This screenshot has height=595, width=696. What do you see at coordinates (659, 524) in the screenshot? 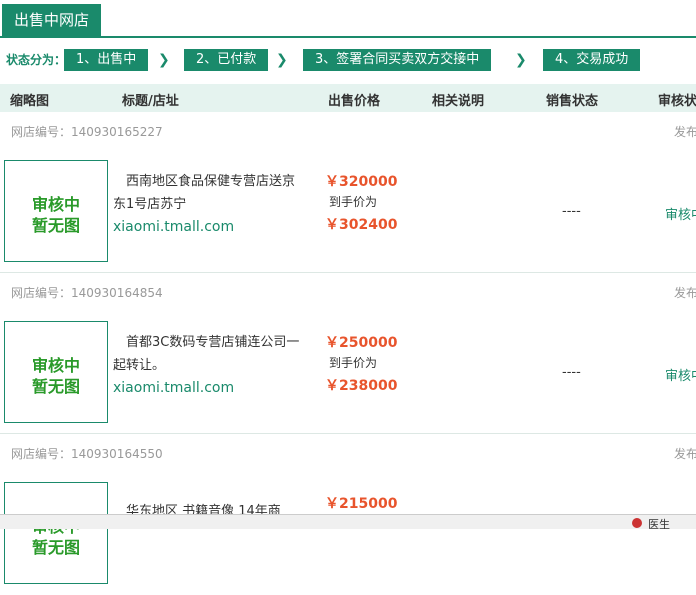
I see `status-bar-text: 医生` at bounding box center [659, 524].